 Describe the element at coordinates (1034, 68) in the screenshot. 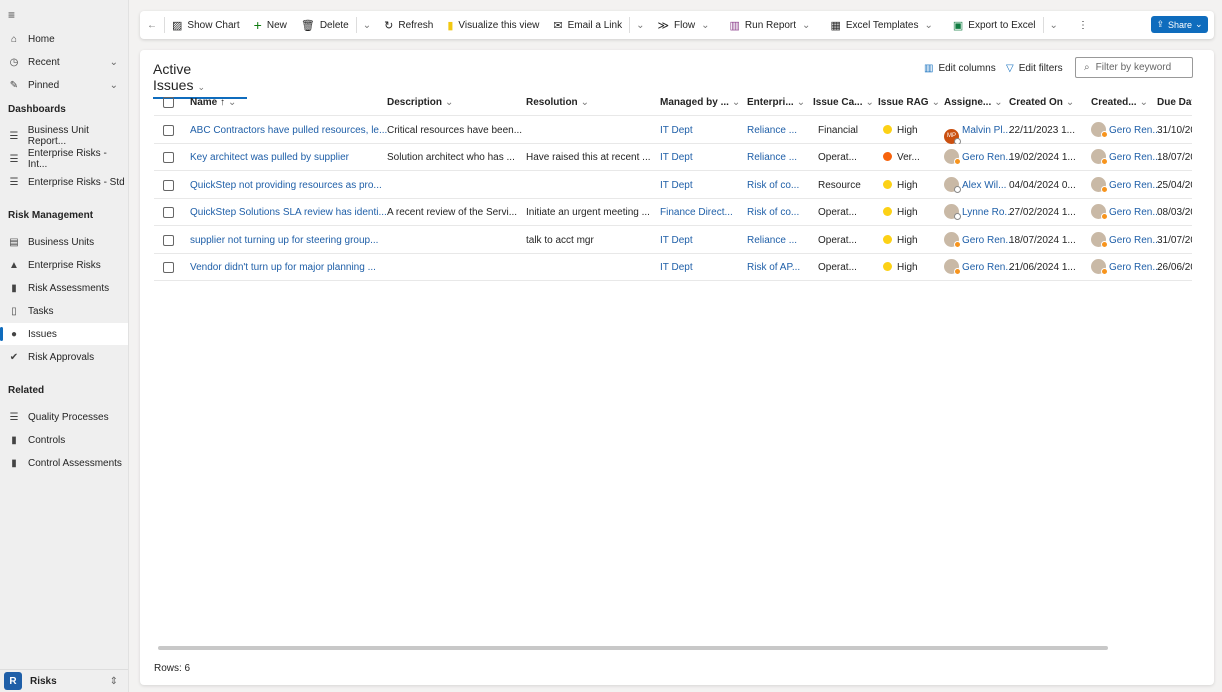

I see `edit-filters-button: ▽ Edit filters` at that location.